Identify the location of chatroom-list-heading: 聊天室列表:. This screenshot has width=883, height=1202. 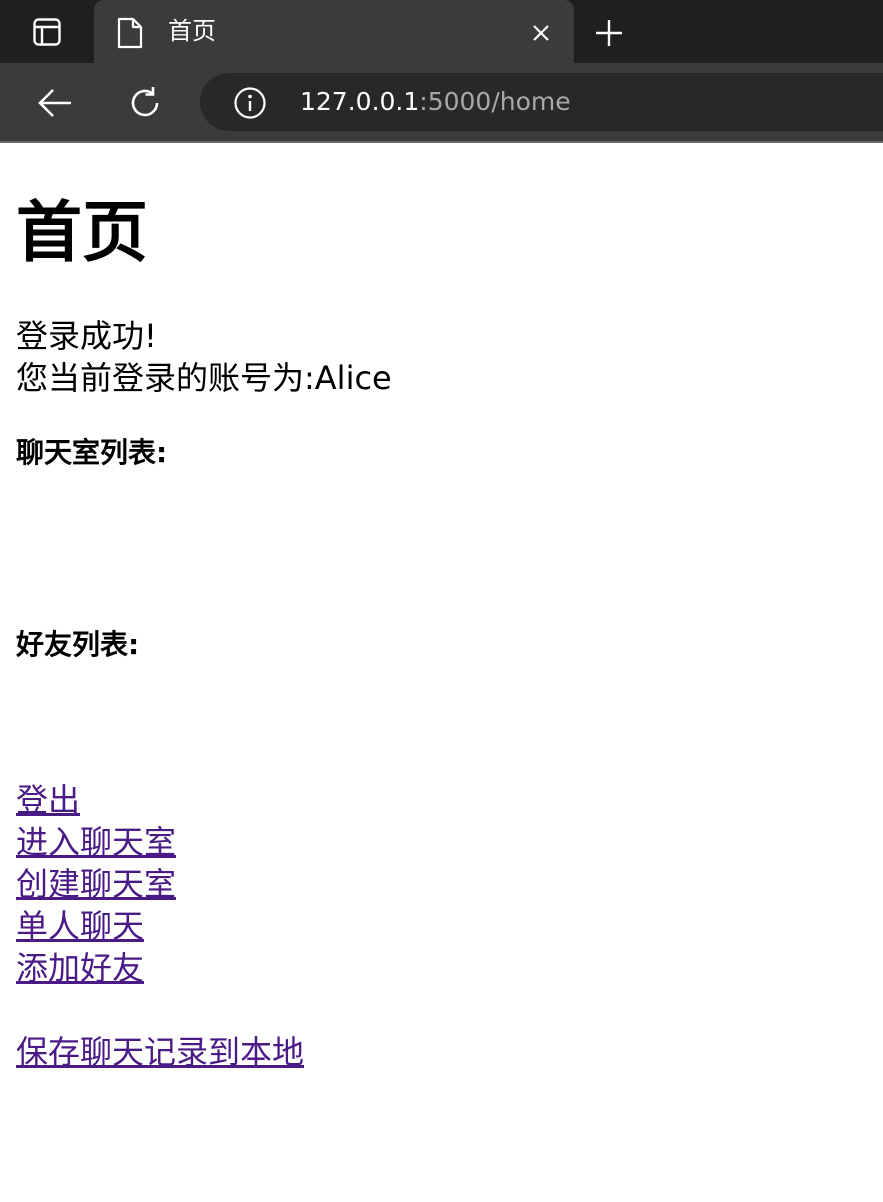
(92, 452).